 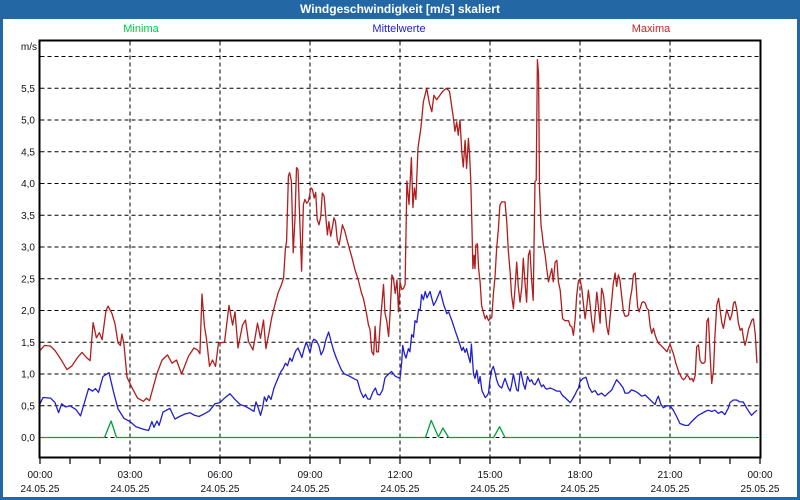 I want to click on x-tick-time-label: 15:00, so click(x=489, y=475).